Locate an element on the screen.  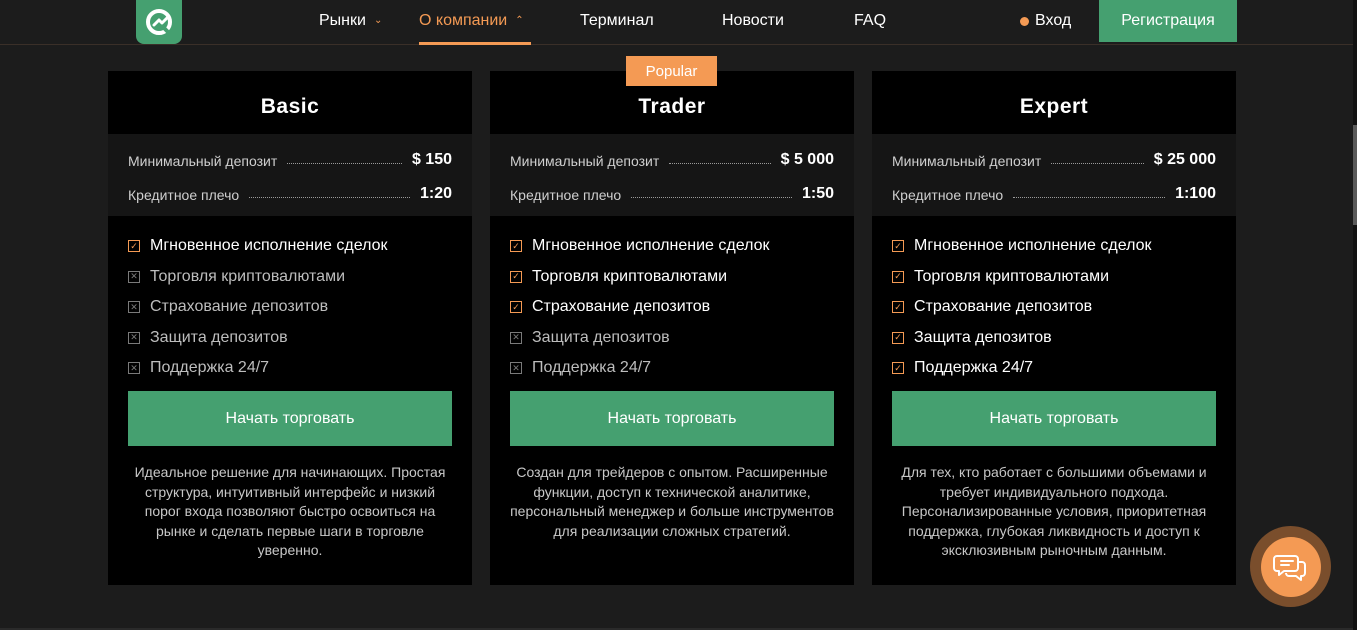
nav-item-about: О компании ⌃ is located at coordinates (471, 21).